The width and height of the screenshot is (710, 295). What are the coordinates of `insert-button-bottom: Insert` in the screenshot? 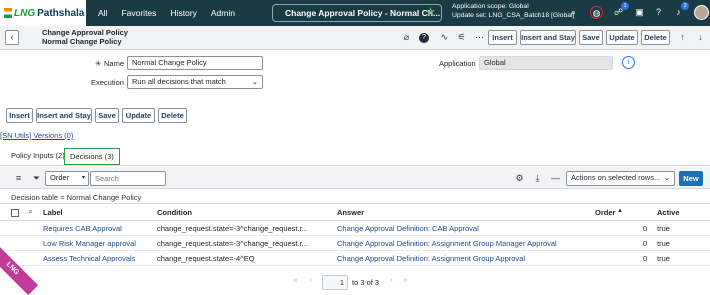 It's located at (19, 115).